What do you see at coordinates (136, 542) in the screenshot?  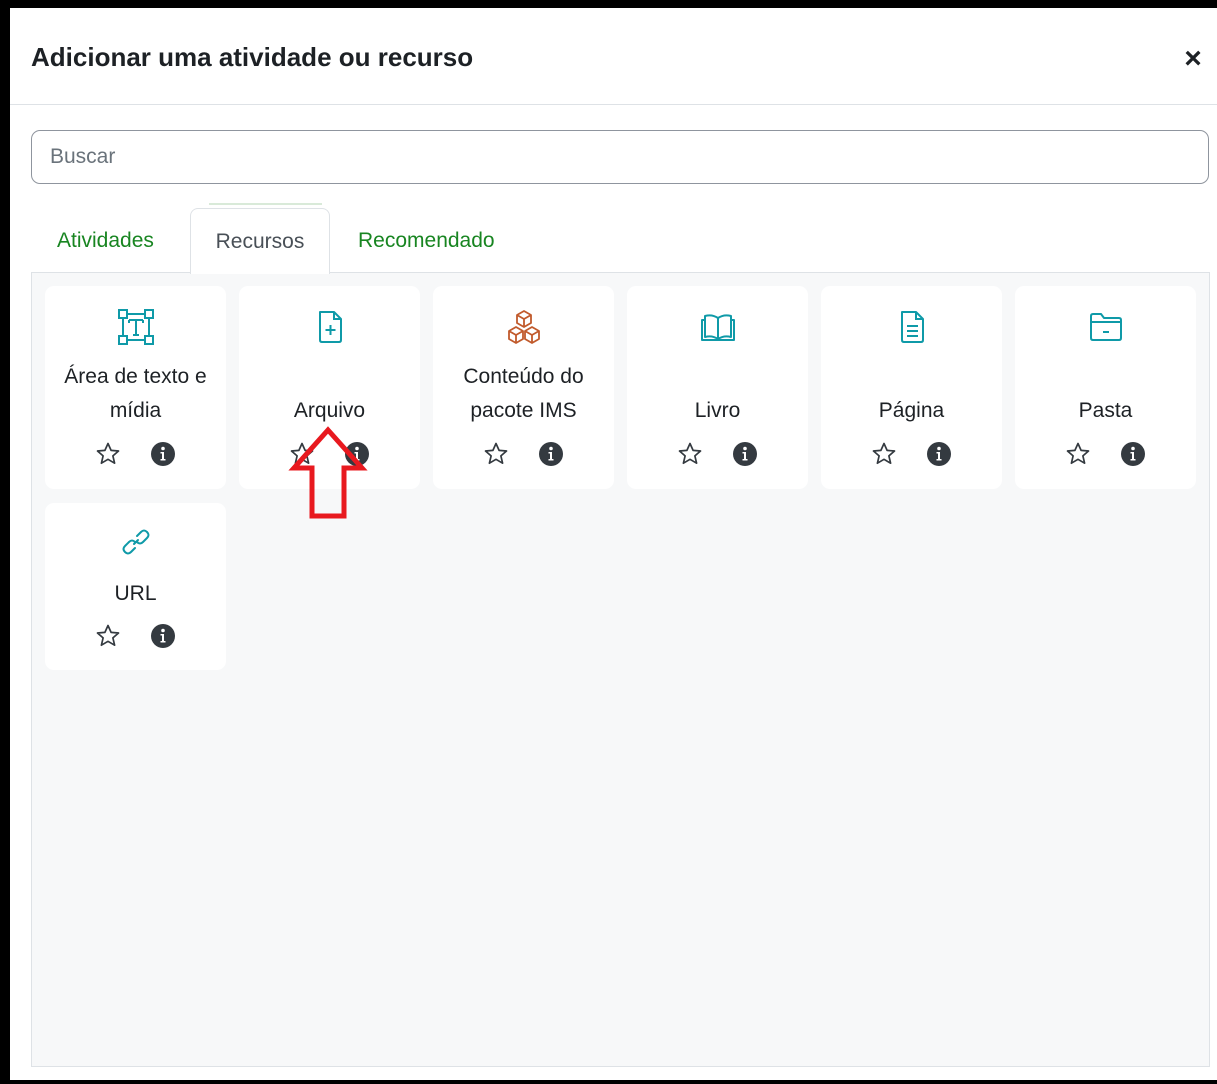 I see `link-icon` at bounding box center [136, 542].